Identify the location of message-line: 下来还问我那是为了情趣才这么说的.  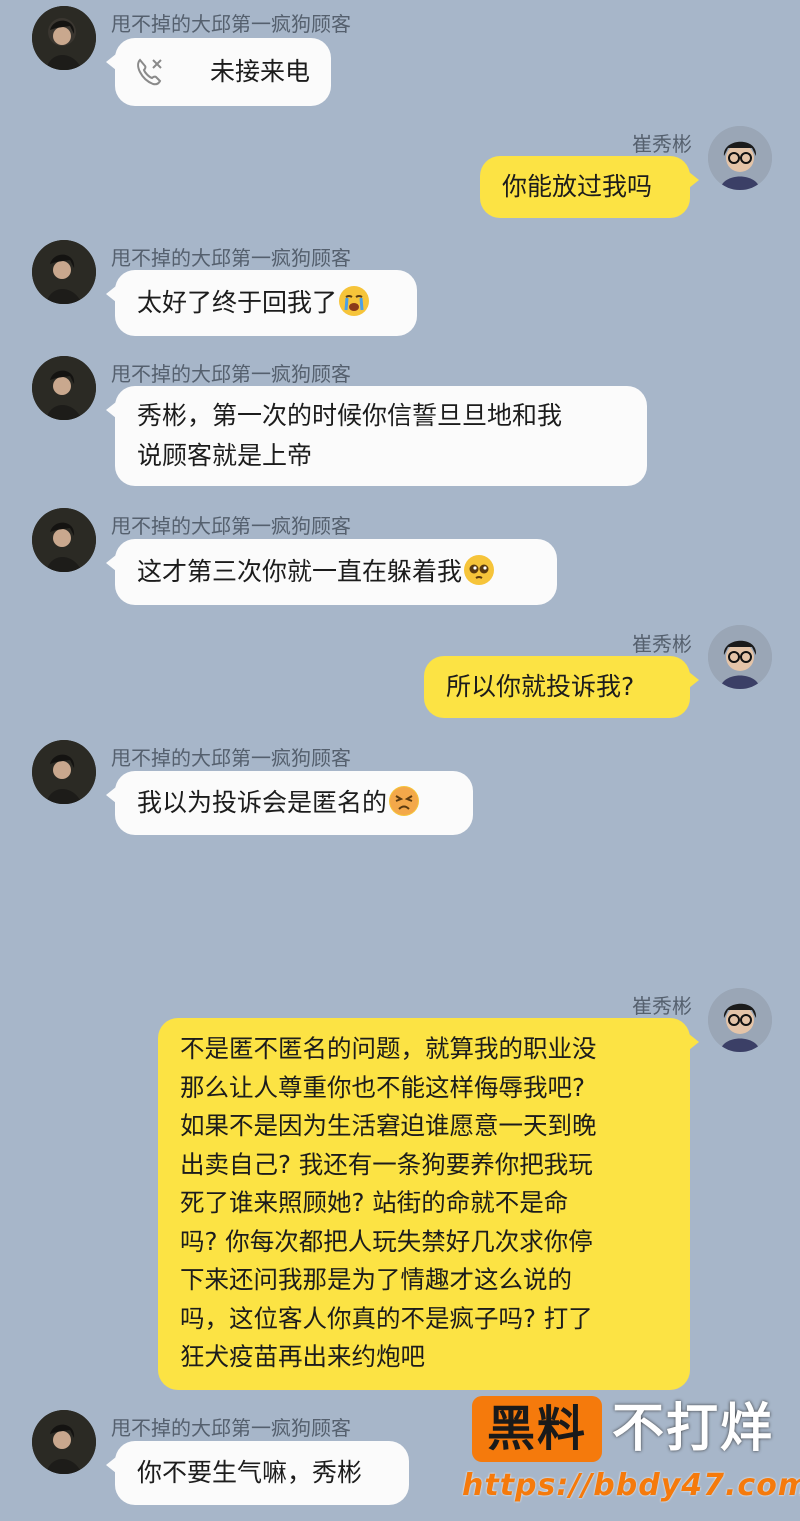
(376, 1279).